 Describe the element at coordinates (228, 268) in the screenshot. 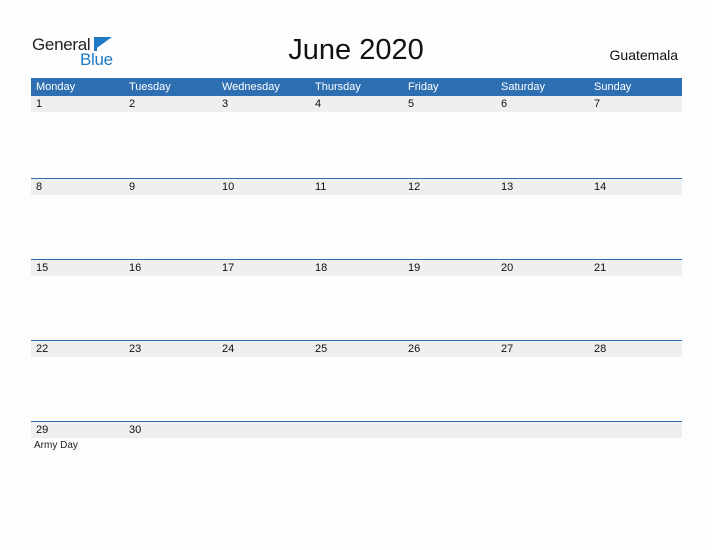

I see `day-number: 17` at that location.